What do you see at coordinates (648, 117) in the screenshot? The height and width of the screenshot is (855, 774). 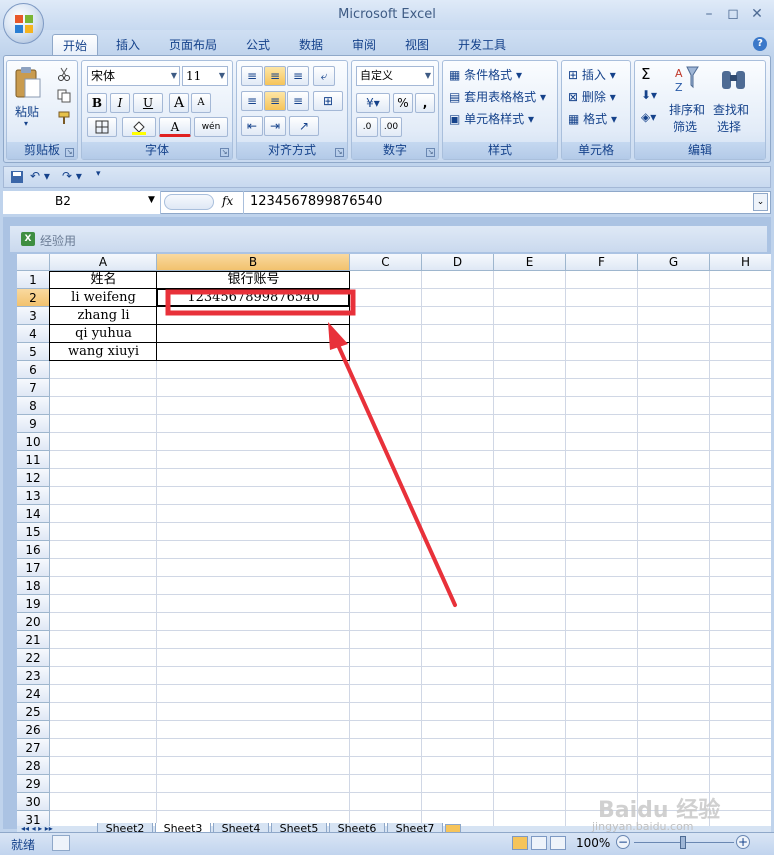 I see `clear-icon: ◈▾` at bounding box center [648, 117].